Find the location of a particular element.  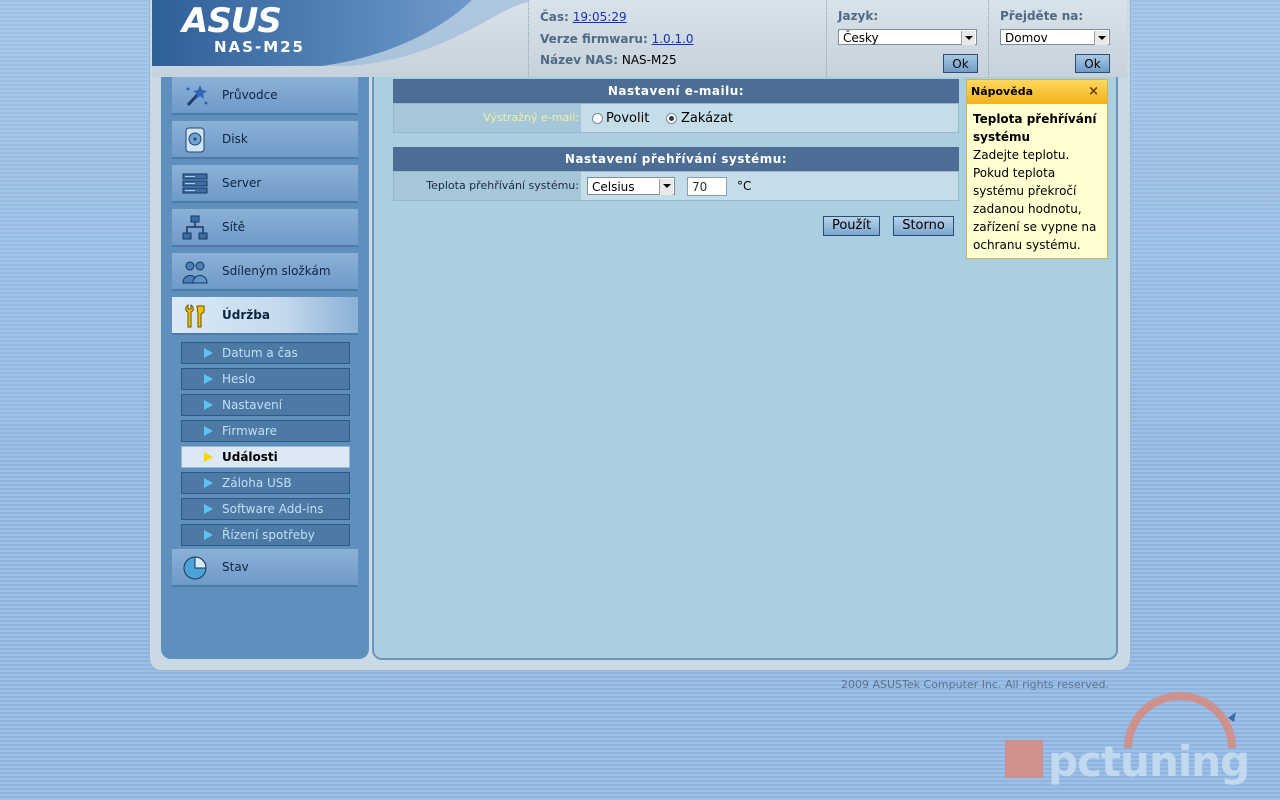

help-heading: Teplota přehřívání systému is located at coordinates (1035, 128).